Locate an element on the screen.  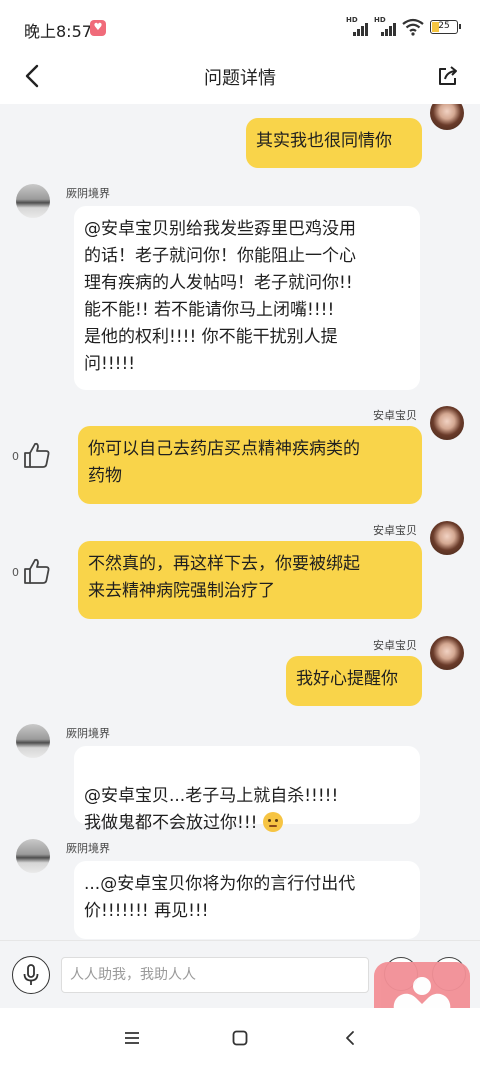
nav-back-button is located at coordinates (350, 1038).